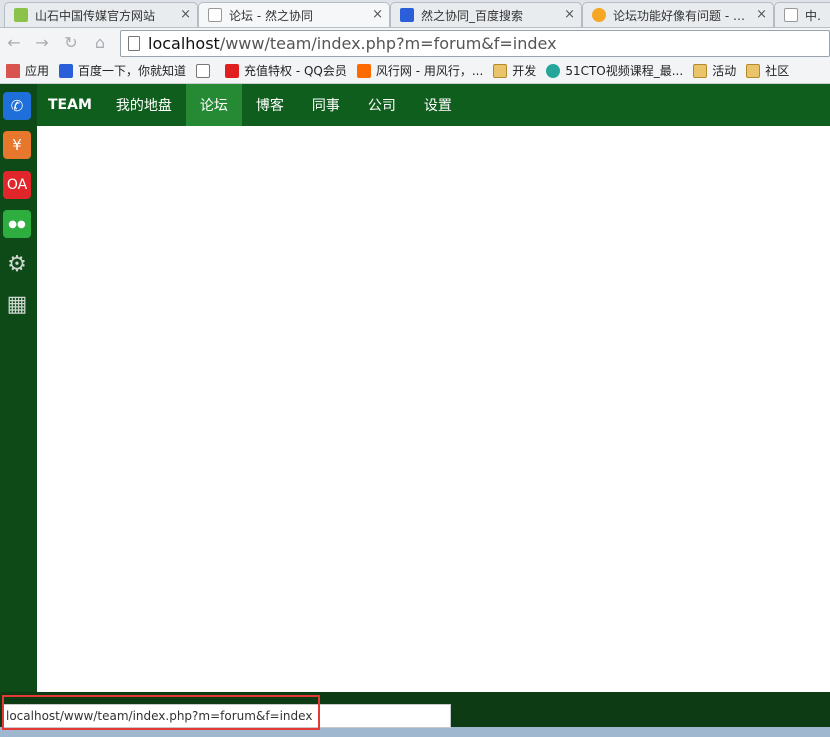  What do you see at coordinates (213, 105) in the screenshot?
I see `nav-forum: 论坛` at bounding box center [213, 105].